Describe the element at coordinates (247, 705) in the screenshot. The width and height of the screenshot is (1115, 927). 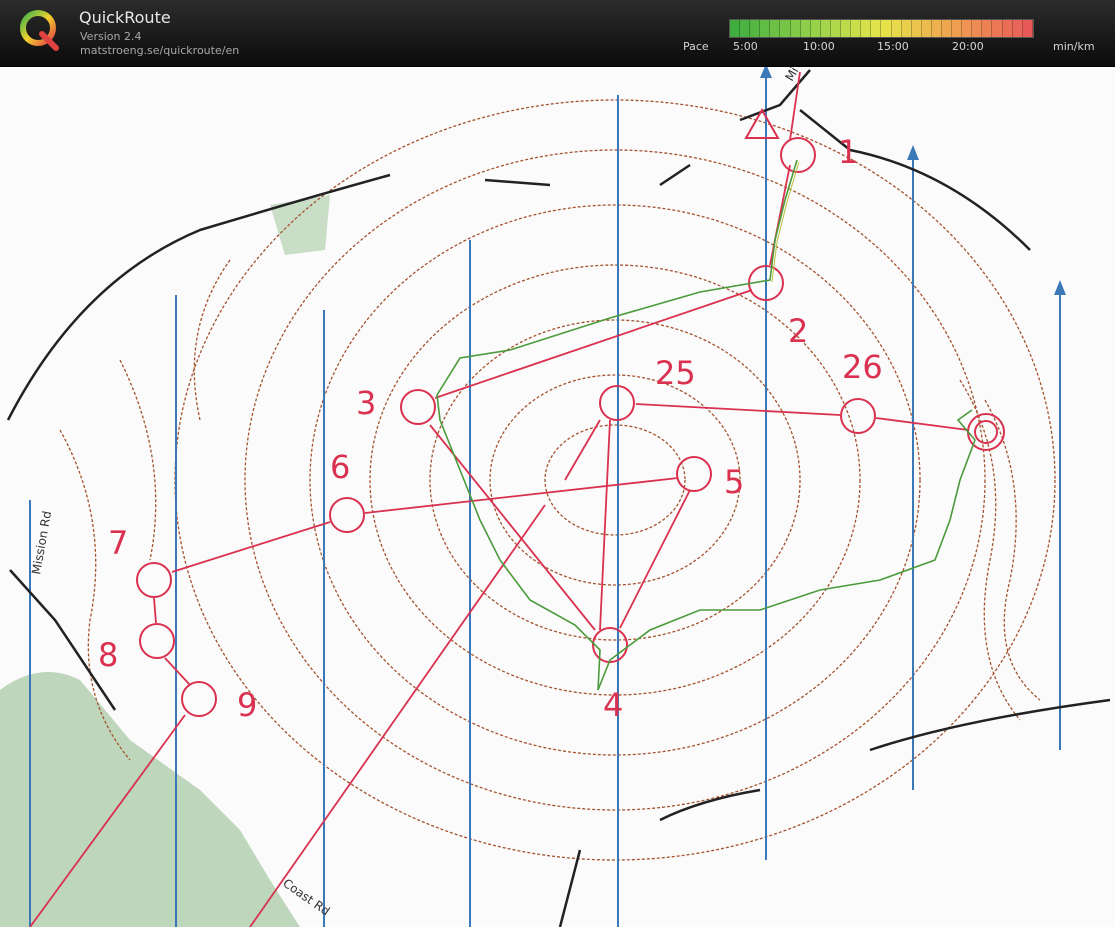
I see `control-number-9: 9` at that location.